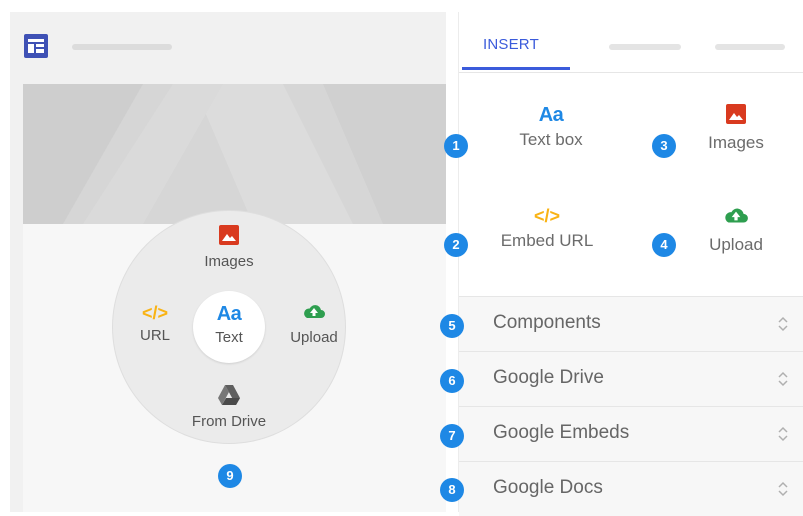 This screenshot has width=803, height=516. Describe the element at coordinates (548, 487) in the screenshot. I see `section-google-docs-label: Google Docs` at that location.